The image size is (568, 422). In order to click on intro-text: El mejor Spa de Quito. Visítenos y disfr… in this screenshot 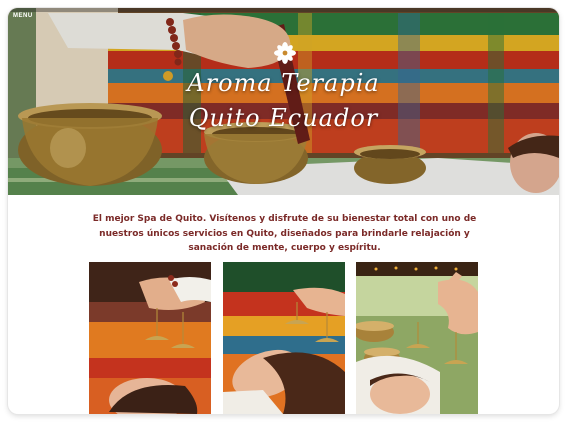, I will do `click(284, 233)`.